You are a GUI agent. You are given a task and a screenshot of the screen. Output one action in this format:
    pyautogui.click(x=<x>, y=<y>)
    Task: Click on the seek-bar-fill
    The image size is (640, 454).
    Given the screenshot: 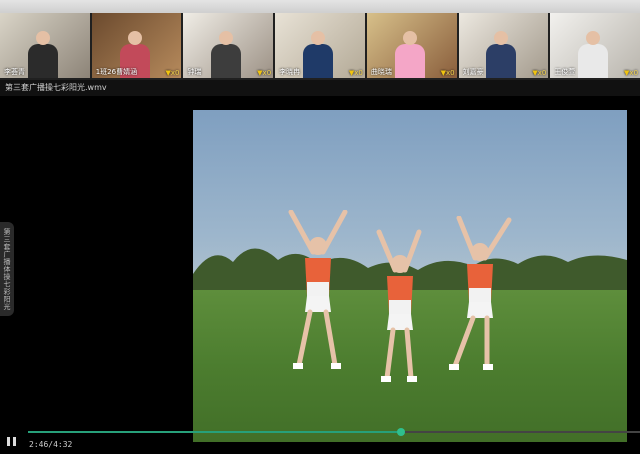 What is the action you would take?
    pyautogui.click(x=215, y=432)
    